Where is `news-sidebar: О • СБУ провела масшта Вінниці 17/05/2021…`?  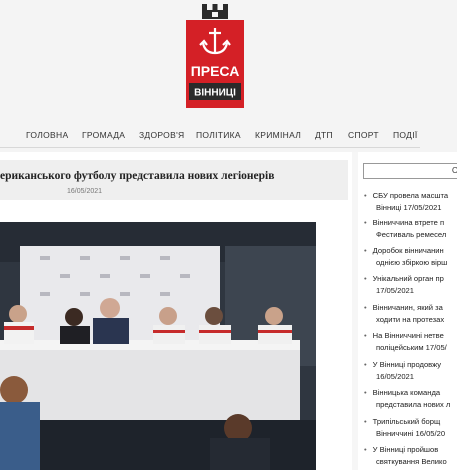
news-sidebar: О • СБУ провела масшта Вінниці 17/05/2021… is located at coordinates (407, 311).